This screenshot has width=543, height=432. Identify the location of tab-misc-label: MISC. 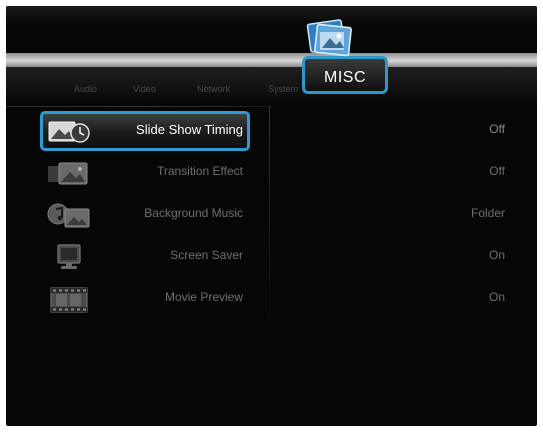
(345, 77).